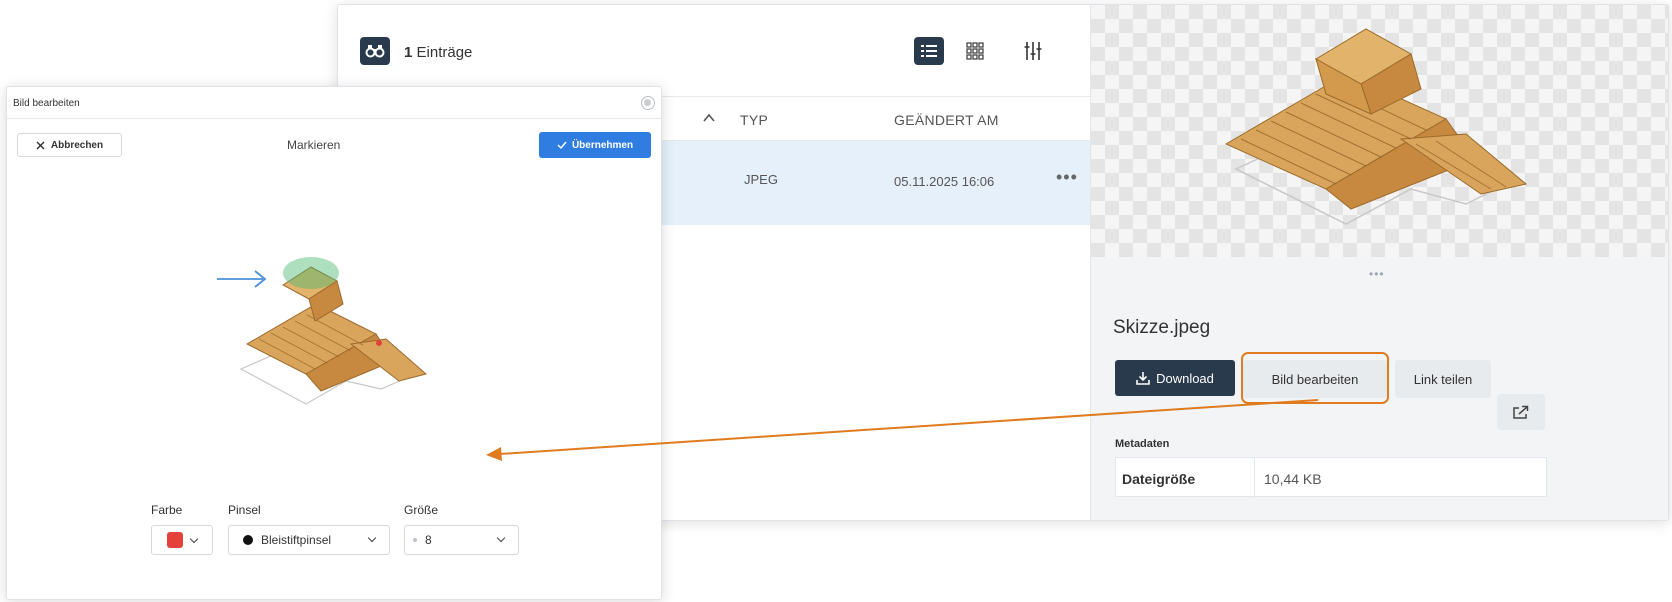 This screenshot has width=1672, height=602. Describe the element at coordinates (375, 51) in the screenshot. I see `binoculars-icon` at that location.